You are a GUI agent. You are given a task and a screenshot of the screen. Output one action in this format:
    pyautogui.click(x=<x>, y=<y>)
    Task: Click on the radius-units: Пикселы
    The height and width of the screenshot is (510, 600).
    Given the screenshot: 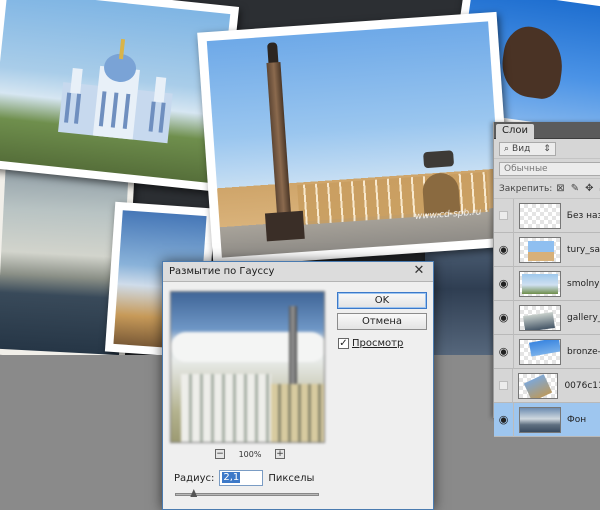 What is the action you would take?
    pyautogui.click(x=291, y=478)
    